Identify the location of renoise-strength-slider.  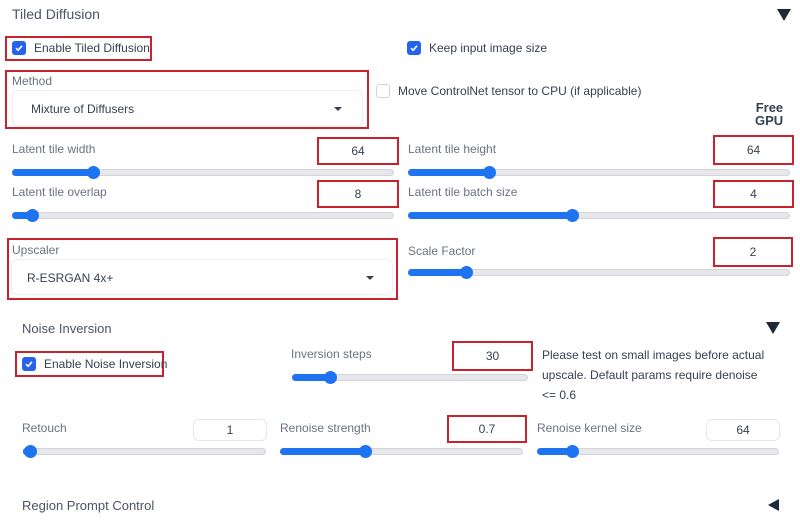
(401, 451).